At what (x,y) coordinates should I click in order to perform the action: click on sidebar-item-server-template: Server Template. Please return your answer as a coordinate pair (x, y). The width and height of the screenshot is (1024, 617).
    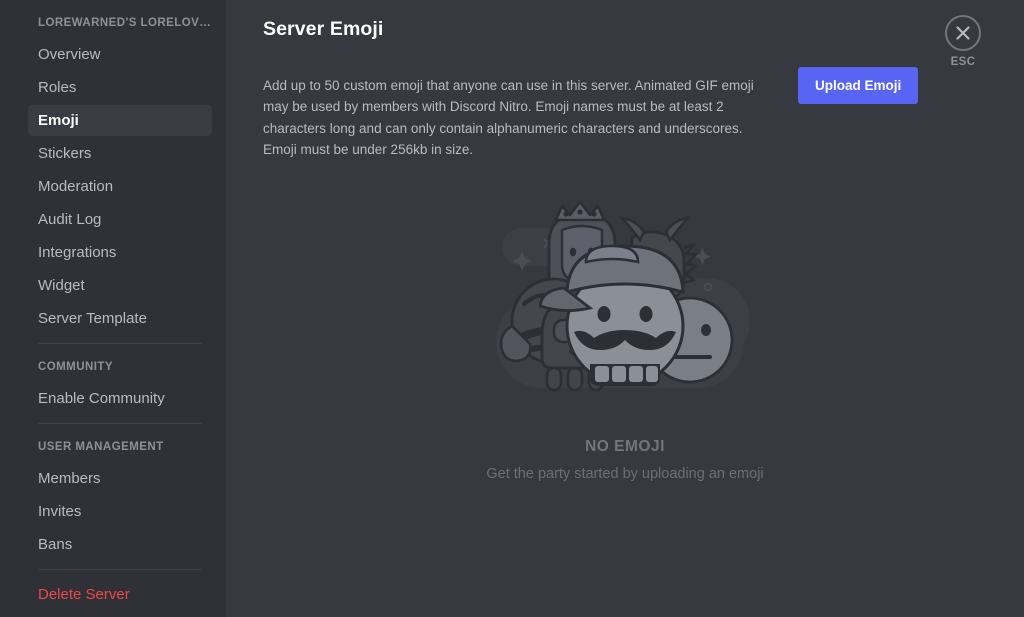
    Looking at the image, I should click on (120, 318).